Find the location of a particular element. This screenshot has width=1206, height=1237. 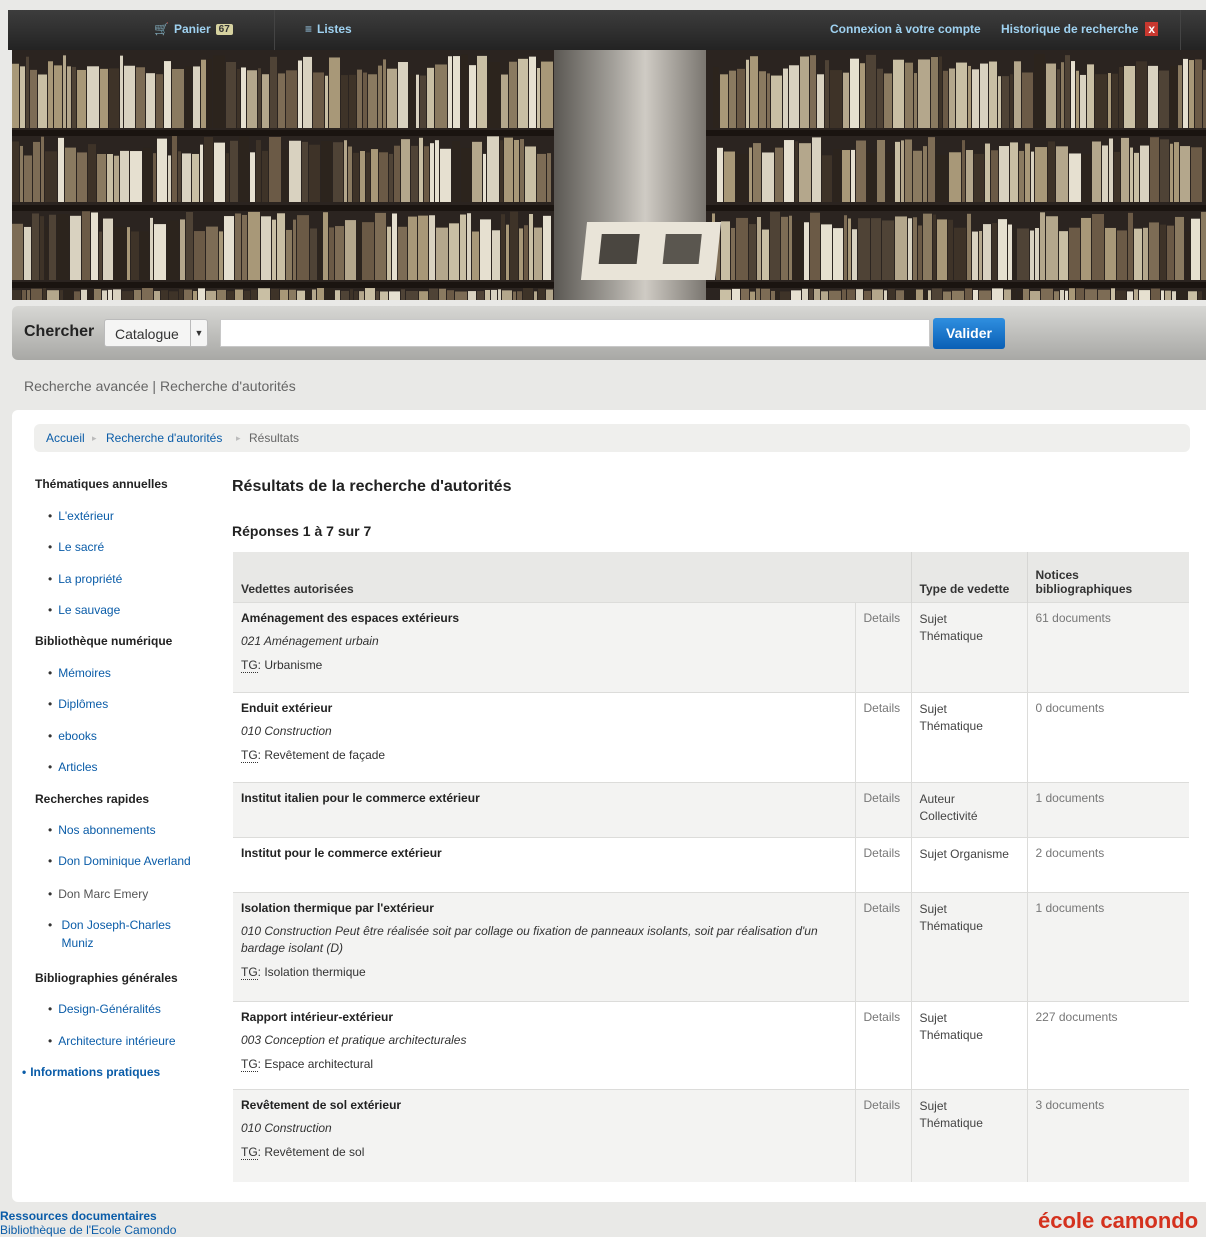

broader-term-value: : Revêtement de sol is located at coordinates (311, 1152).